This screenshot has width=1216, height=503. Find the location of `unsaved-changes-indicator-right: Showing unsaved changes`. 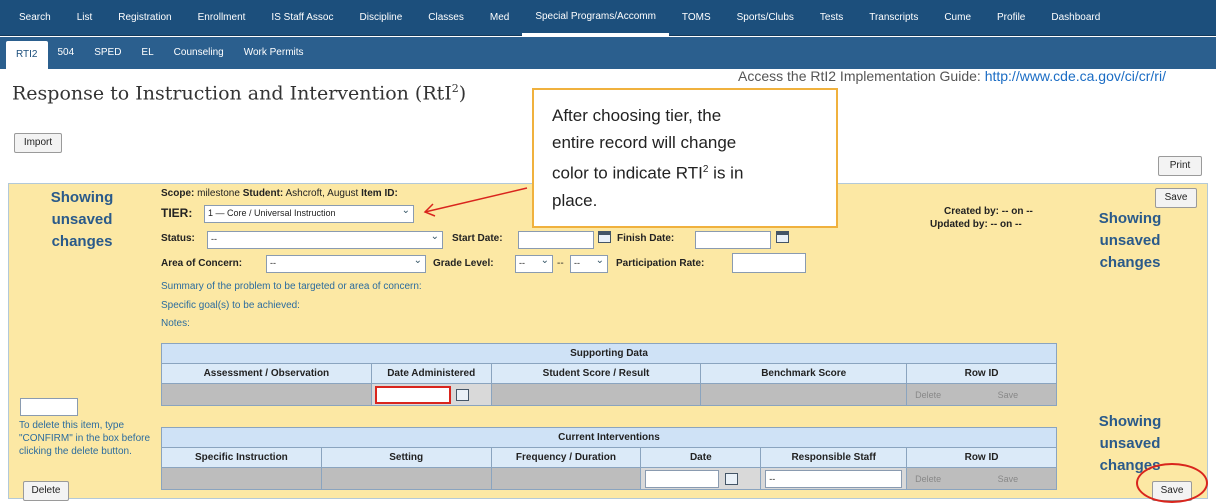

unsaved-changes-indicator-right: Showing unsaved changes is located at coordinates (1130, 240).